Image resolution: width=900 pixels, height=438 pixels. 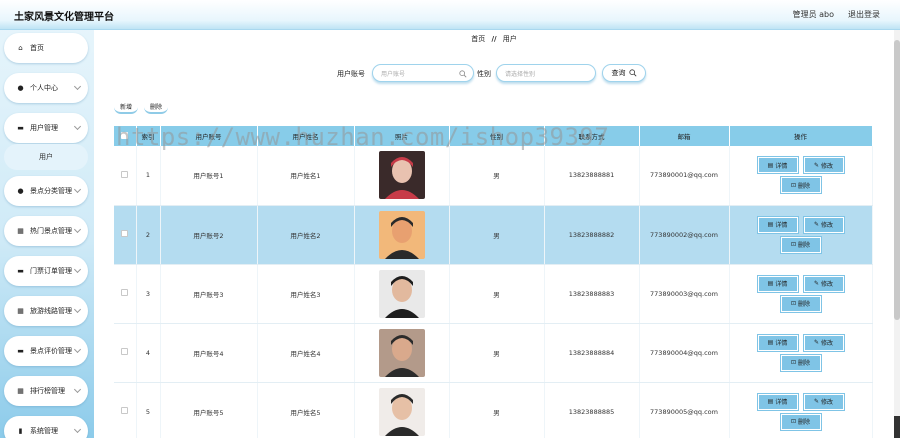 I want to click on app-title: 土家风景文化管理平台, so click(x=64, y=17).